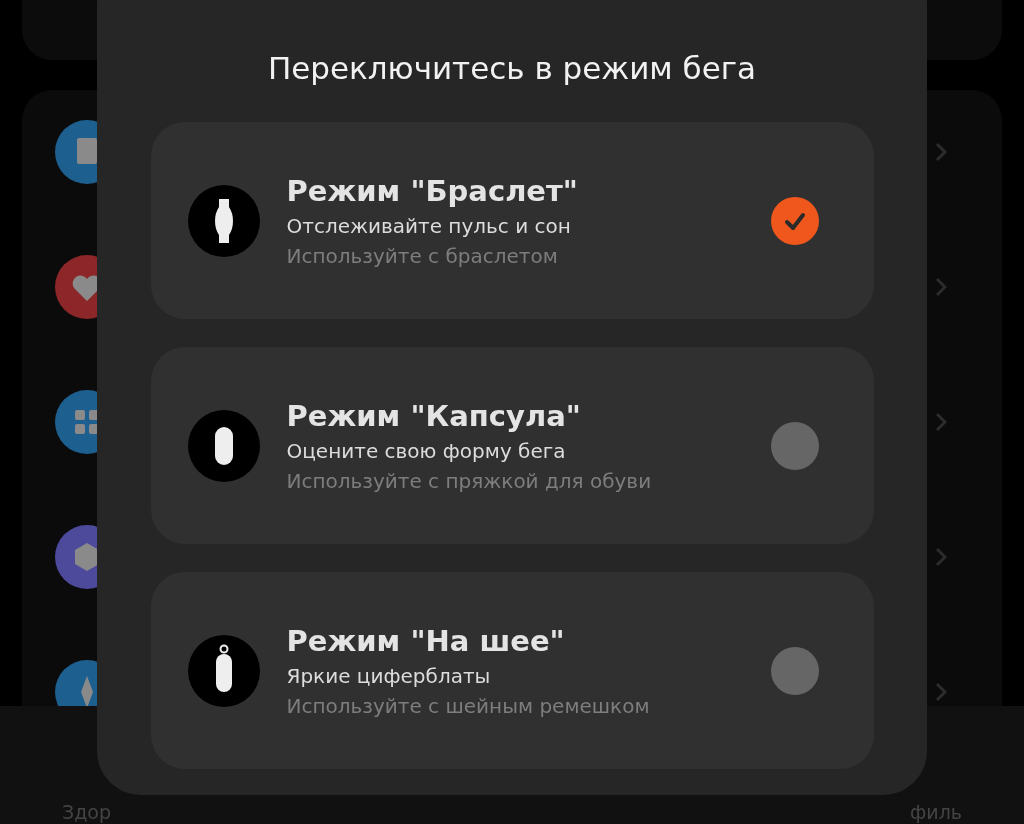 This screenshot has width=1024, height=824. Describe the element at coordinates (389, 675) in the screenshot. I see `mode-description: Яркие циферблаты` at that location.